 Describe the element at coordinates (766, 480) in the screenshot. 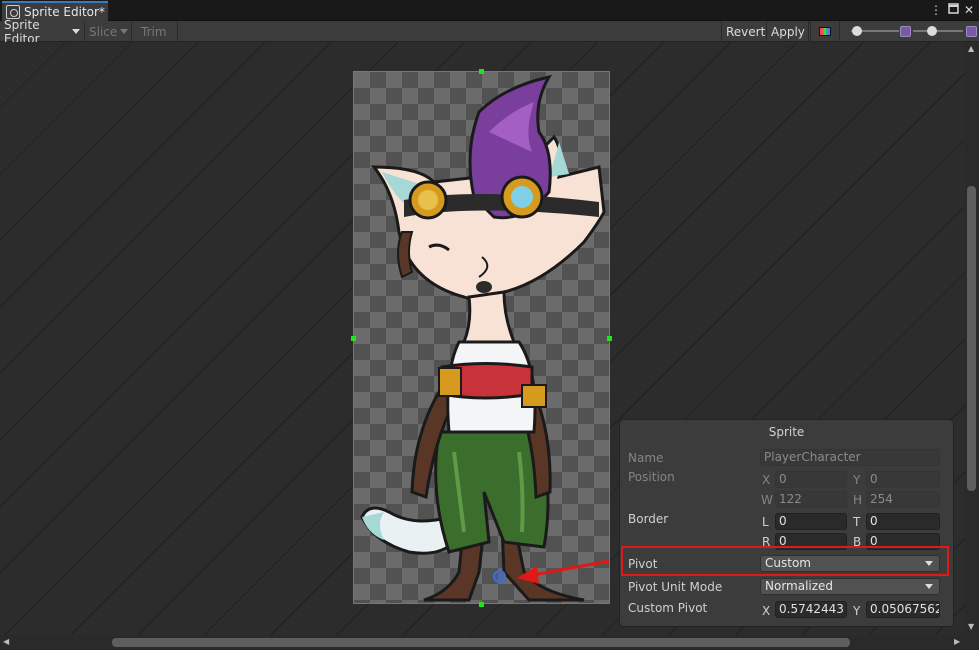

I see `position-x-label: X` at that location.